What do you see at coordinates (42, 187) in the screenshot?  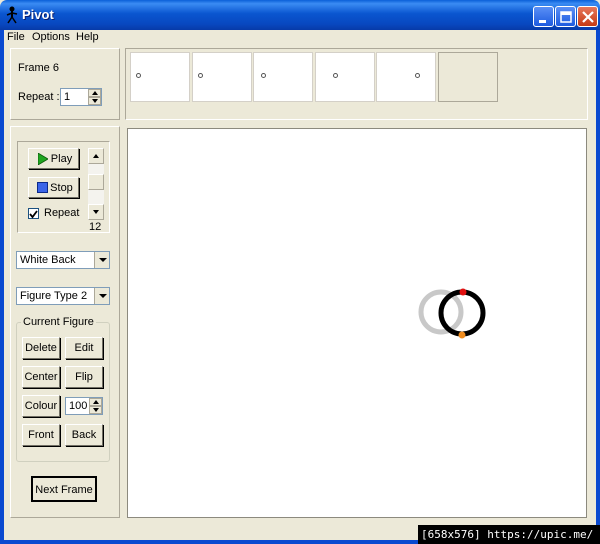 I see `stop-icon` at bounding box center [42, 187].